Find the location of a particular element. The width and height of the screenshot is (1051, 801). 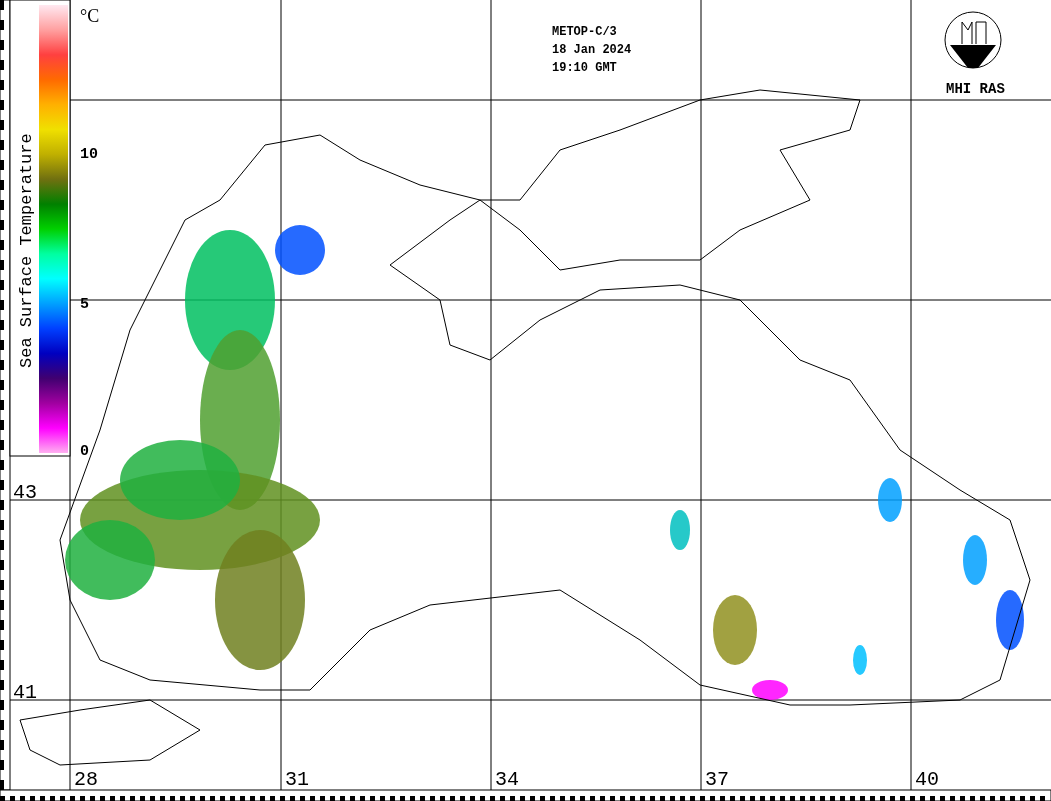

legend-title: Sea Surface Temperature is located at coordinates (26, 250).